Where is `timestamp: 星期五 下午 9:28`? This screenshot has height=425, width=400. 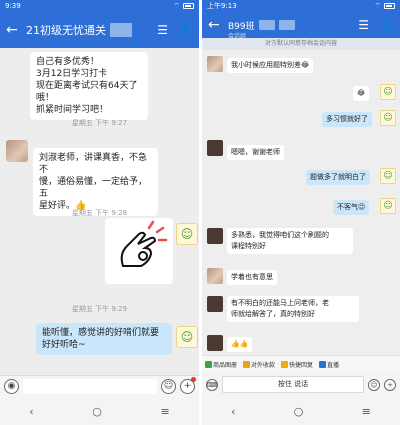
timestamp: 星期五 下午 9:28 is located at coordinates (99, 213).